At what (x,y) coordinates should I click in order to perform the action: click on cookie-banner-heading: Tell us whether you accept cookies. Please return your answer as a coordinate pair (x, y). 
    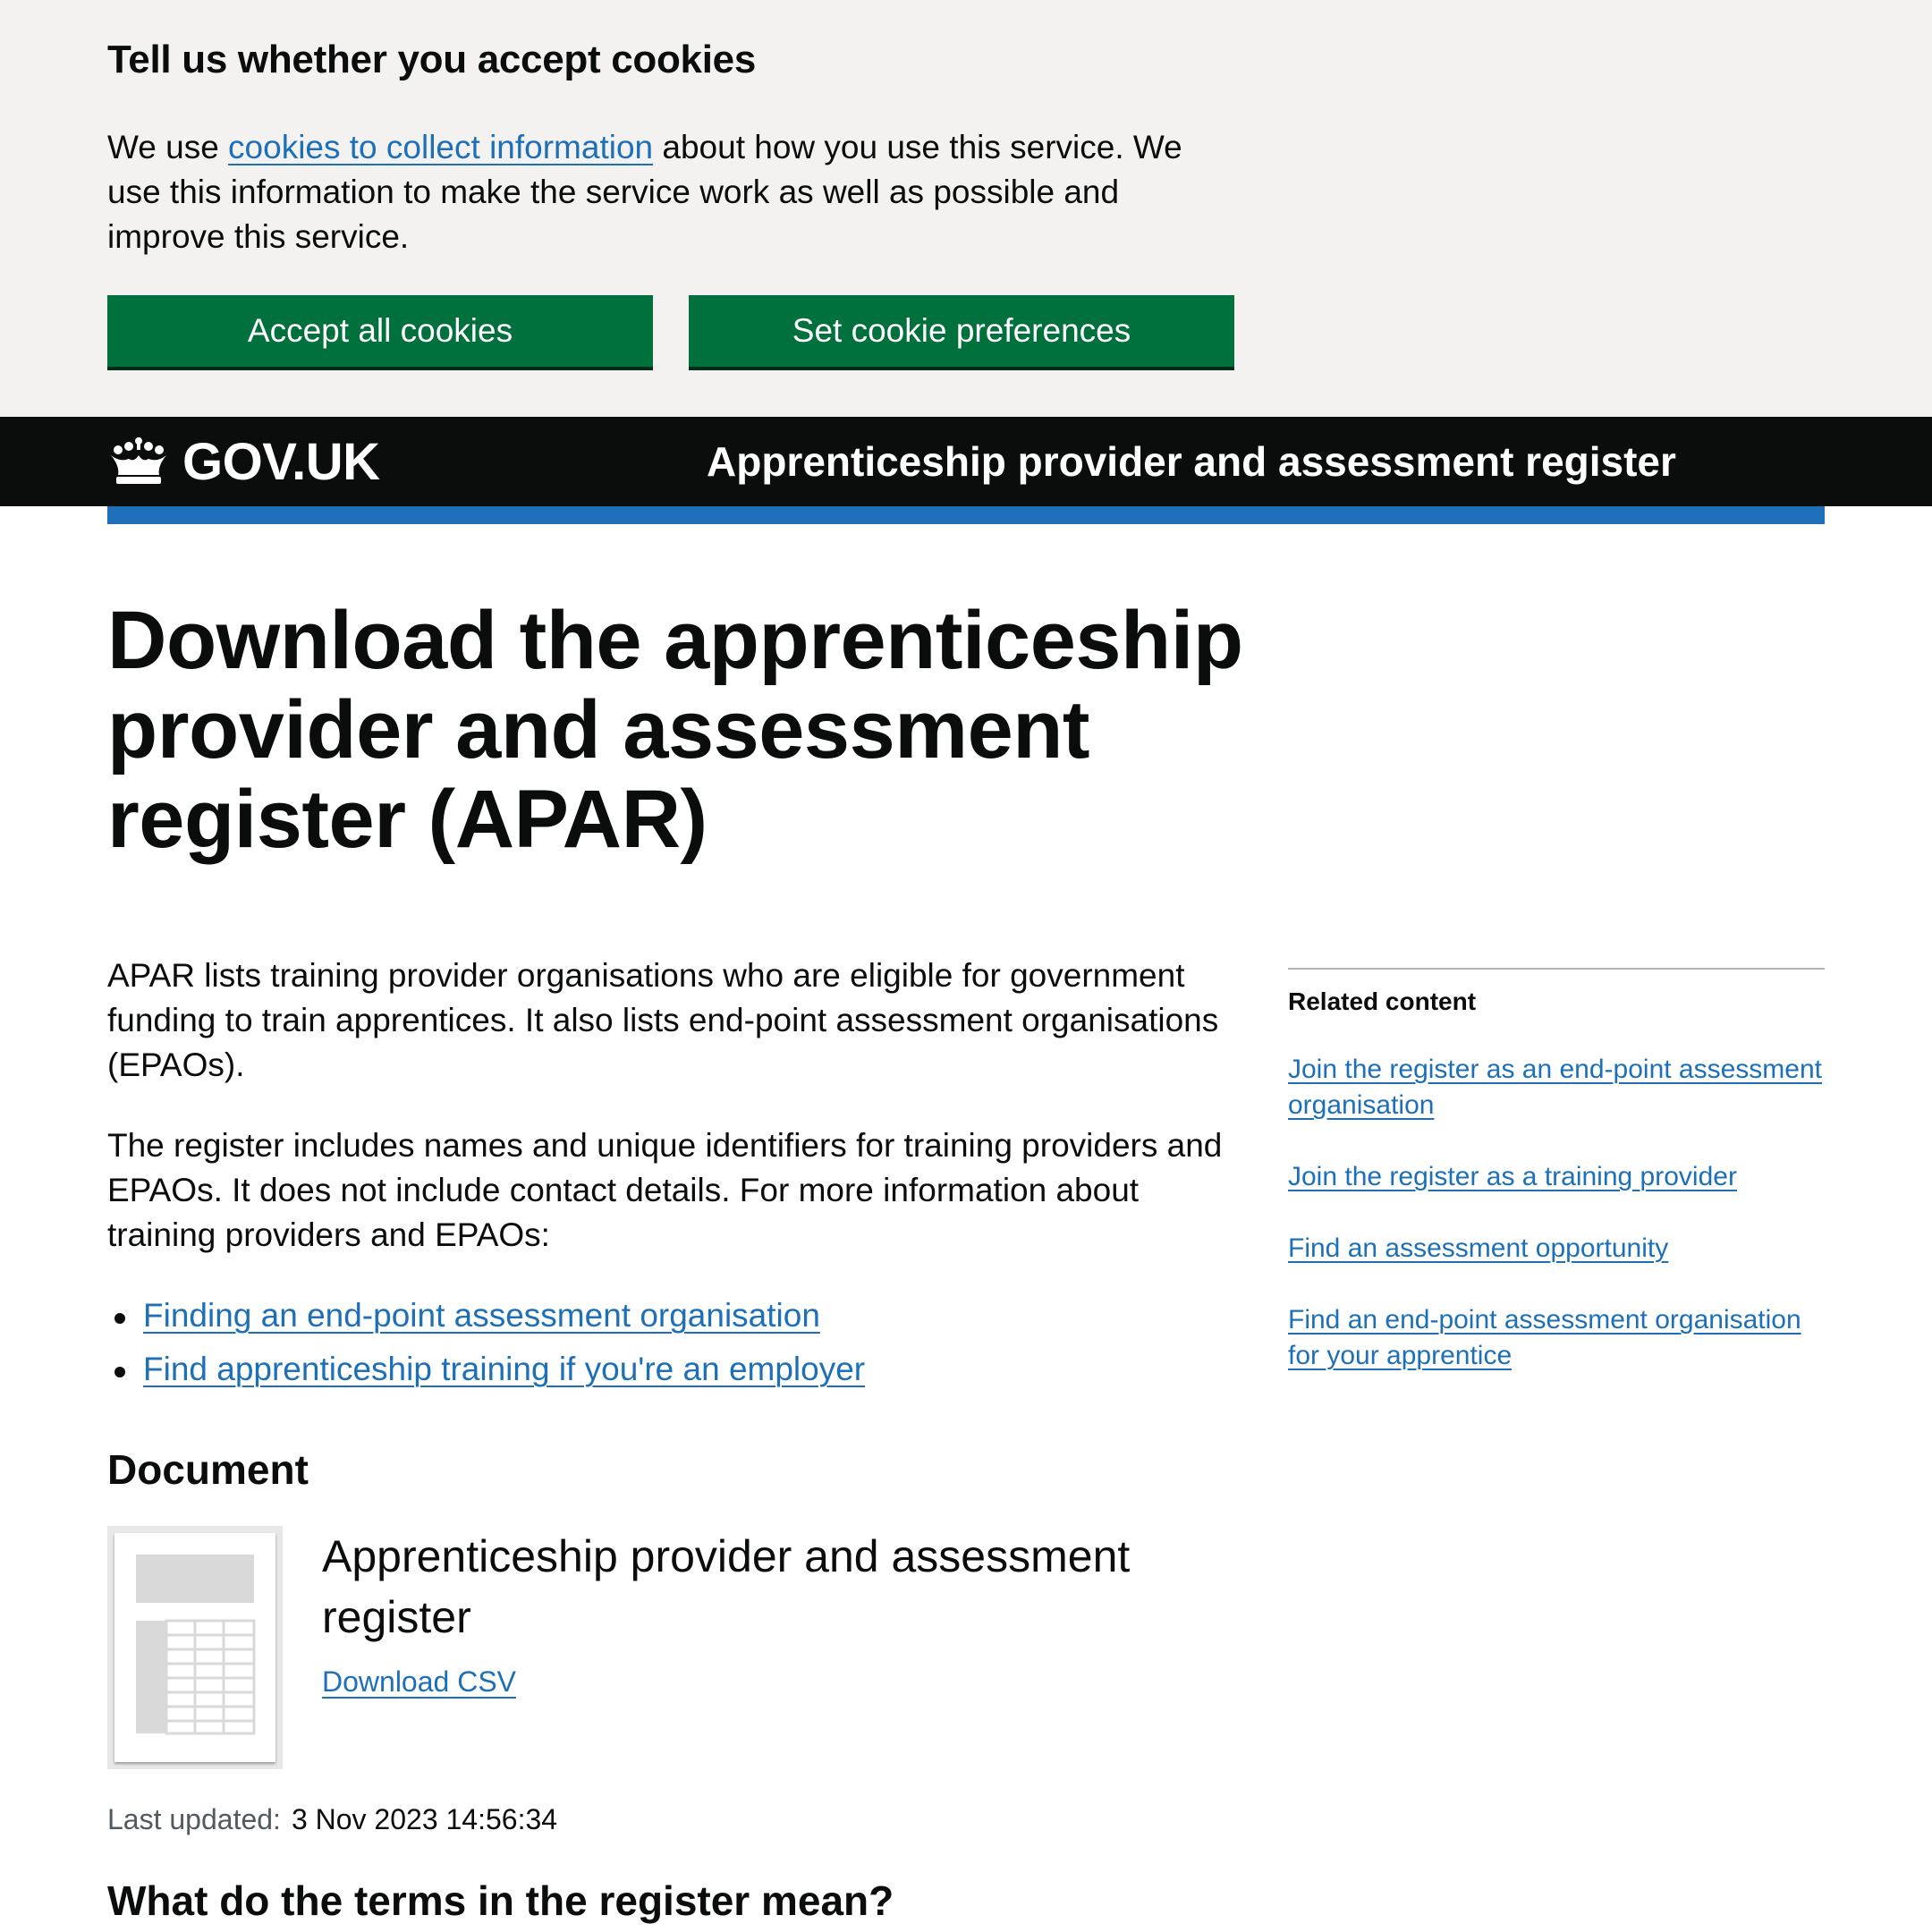
    Looking at the image, I should click on (431, 59).